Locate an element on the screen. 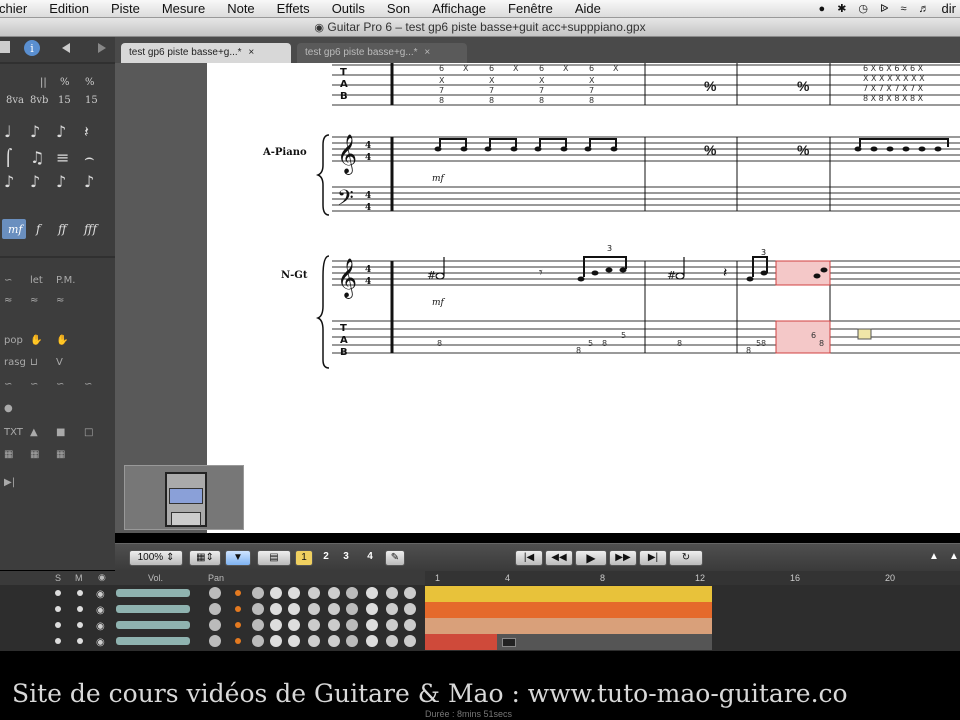 This screenshot has height=720, width=960. text-icon: TXT is located at coordinates (13, 432).